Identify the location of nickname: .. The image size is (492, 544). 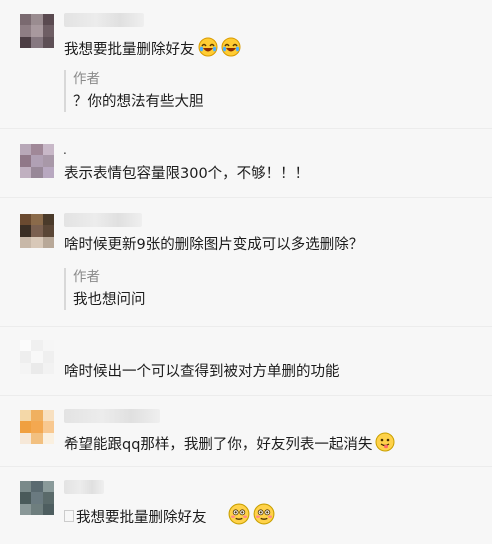
(65, 150).